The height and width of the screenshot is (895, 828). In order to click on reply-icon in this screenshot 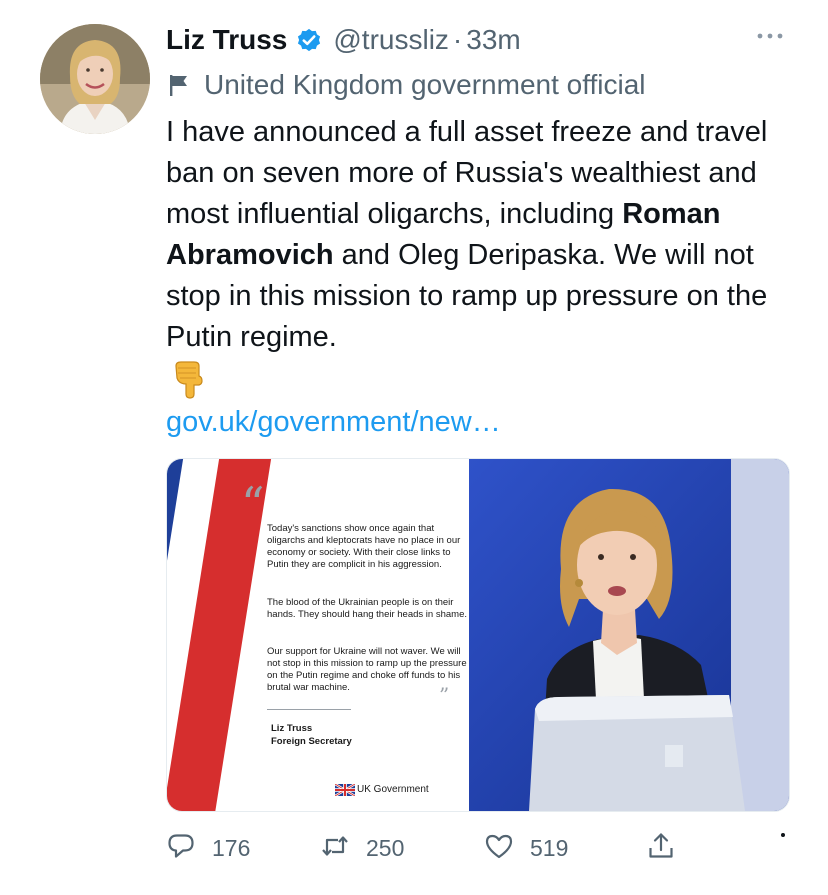, I will do `click(181, 848)`.